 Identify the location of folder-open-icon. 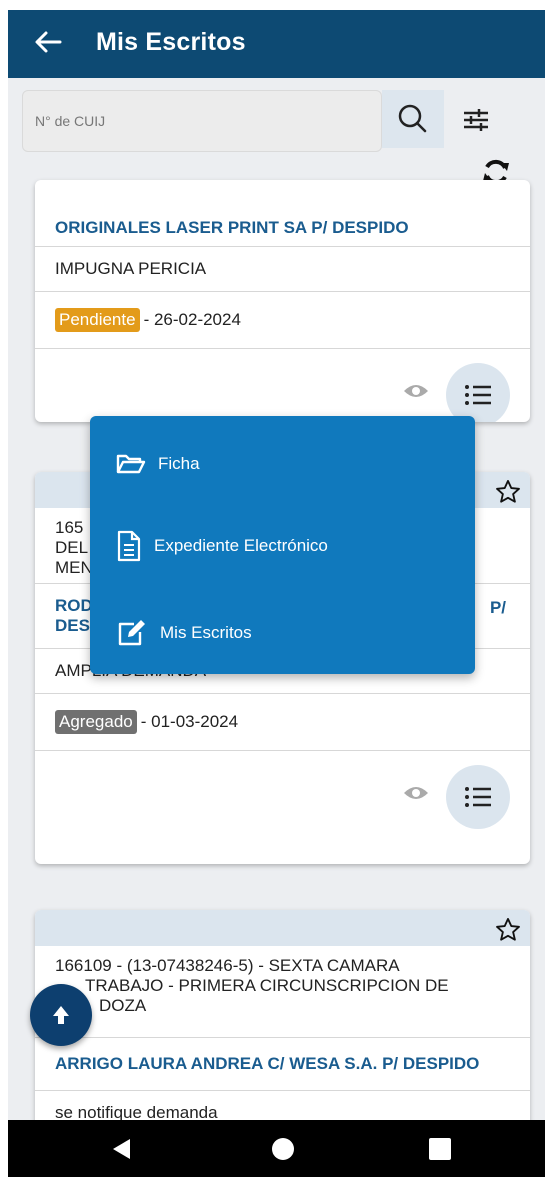
(131, 464).